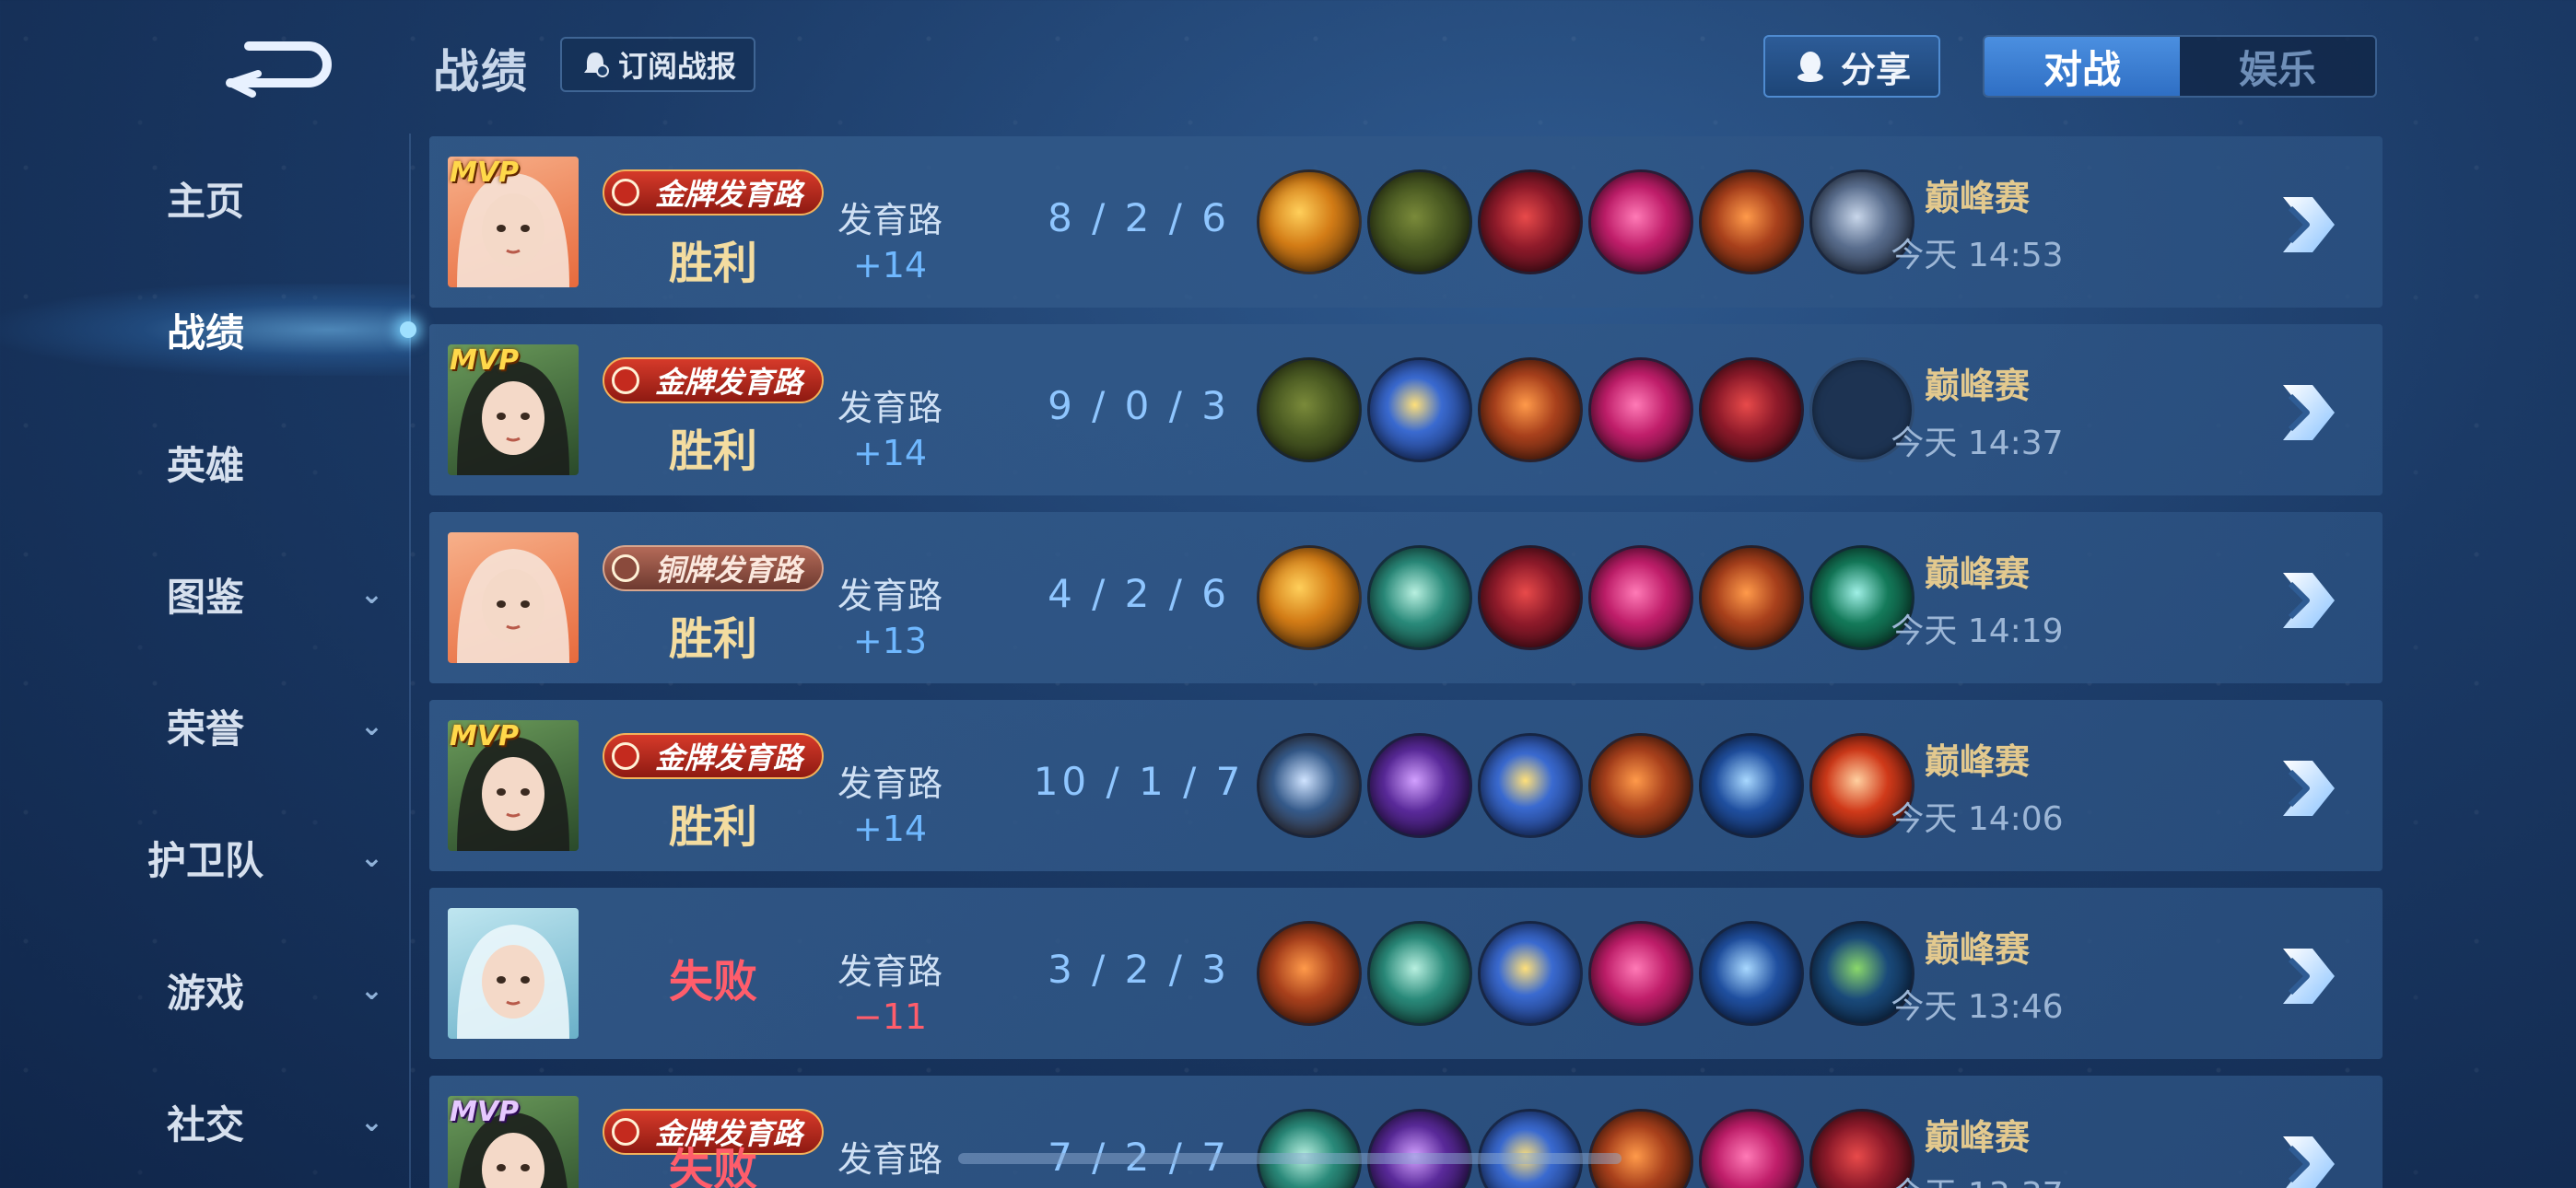 The width and height of the screenshot is (2576, 1188). What do you see at coordinates (2277, 66) in the screenshot?
I see `tab-entertainment: 娱乐` at bounding box center [2277, 66].